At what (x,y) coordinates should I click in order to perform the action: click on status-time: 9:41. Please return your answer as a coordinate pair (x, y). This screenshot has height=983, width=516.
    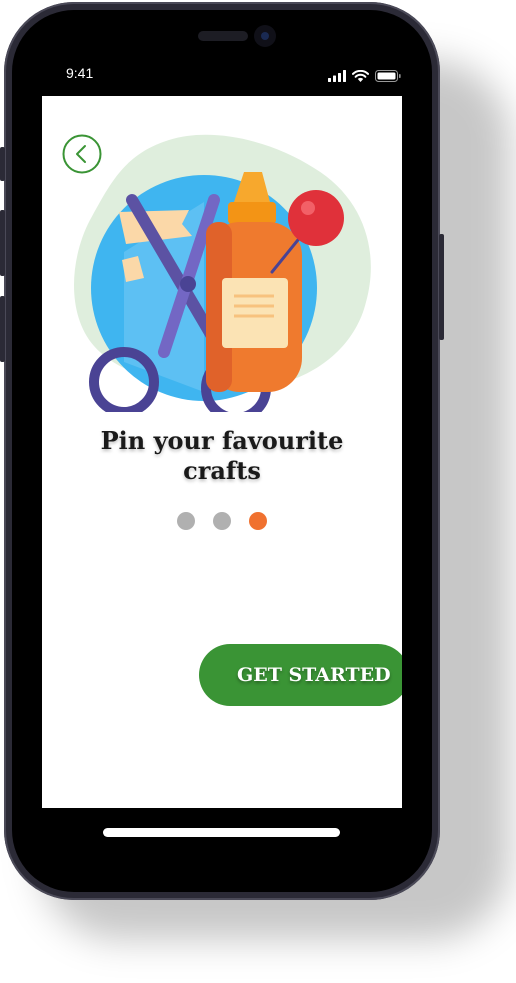
    Looking at the image, I should click on (80, 73).